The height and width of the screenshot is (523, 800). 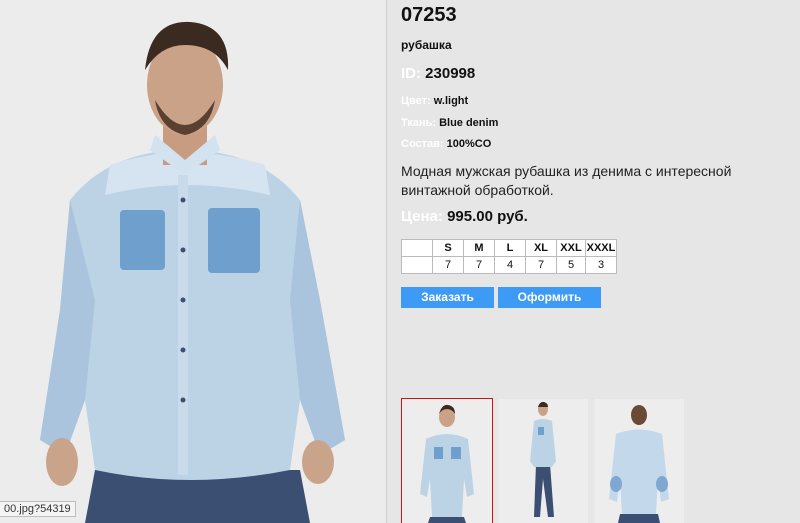 What do you see at coordinates (422, 216) in the screenshot?
I see `price-label: Цена:` at bounding box center [422, 216].